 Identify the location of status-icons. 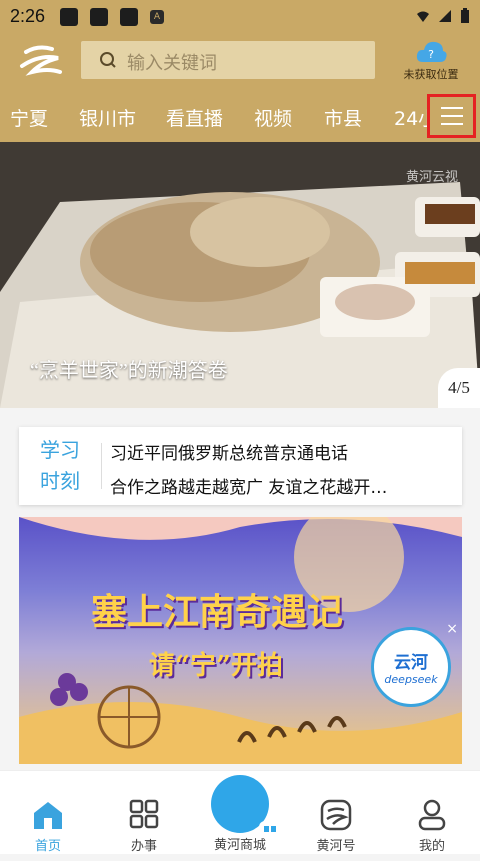
(443, 16).